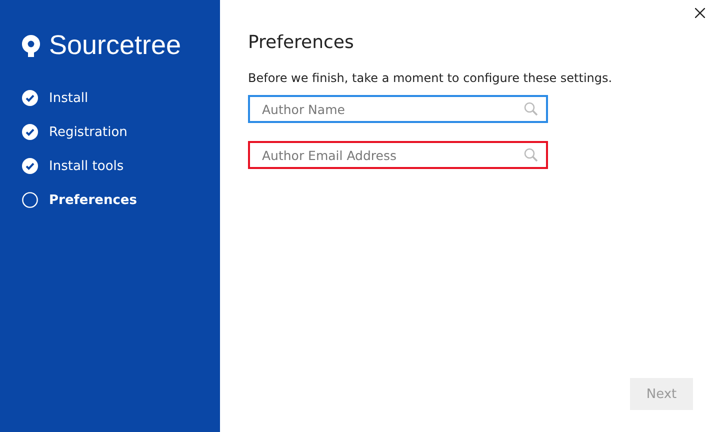 The height and width of the screenshot is (432, 719). I want to click on page-title: Preferences, so click(301, 42).